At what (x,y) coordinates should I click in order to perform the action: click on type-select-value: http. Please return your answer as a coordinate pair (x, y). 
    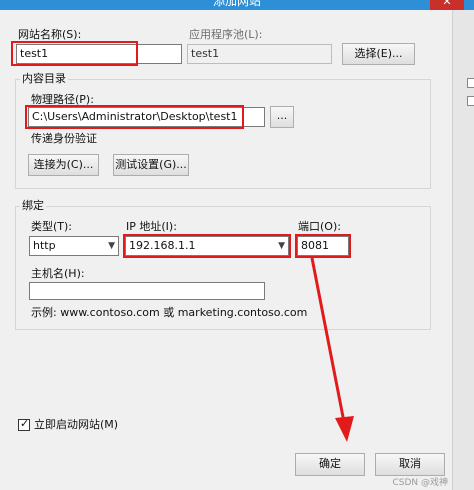
    Looking at the image, I should click on (44, 245).